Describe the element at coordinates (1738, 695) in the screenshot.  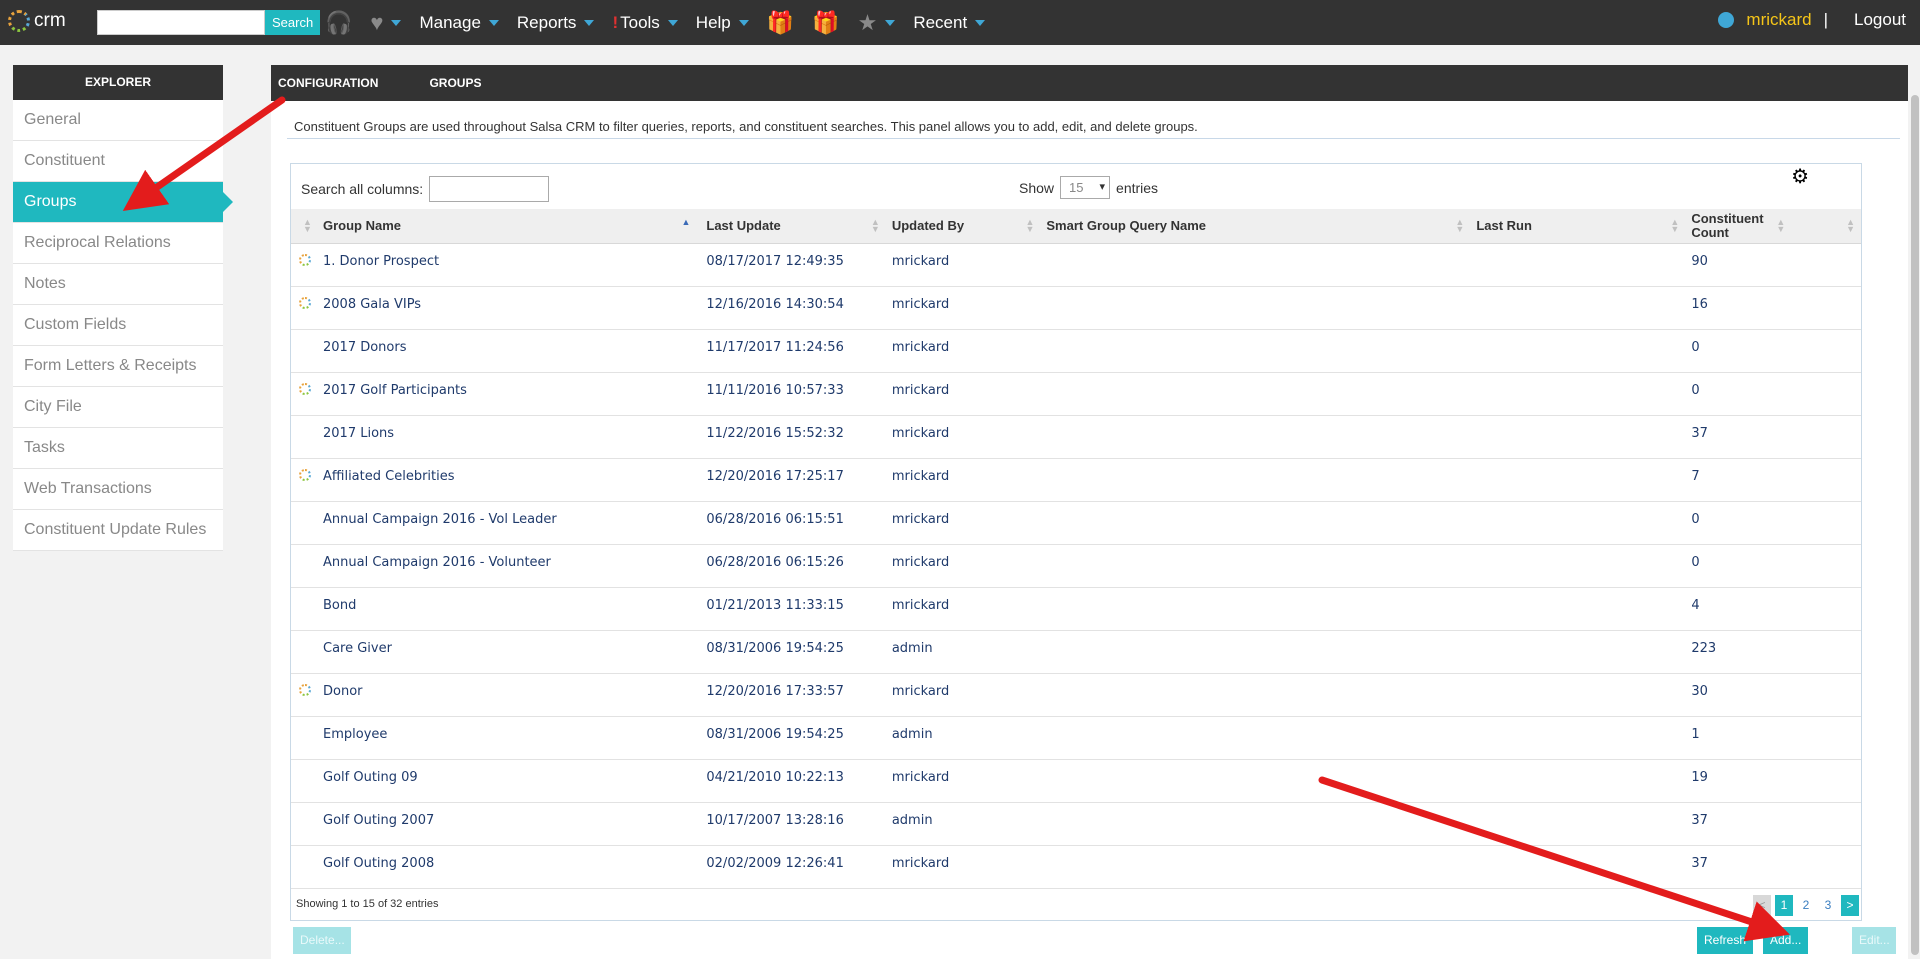
I see `constituent-count-cell: 30` at that location.